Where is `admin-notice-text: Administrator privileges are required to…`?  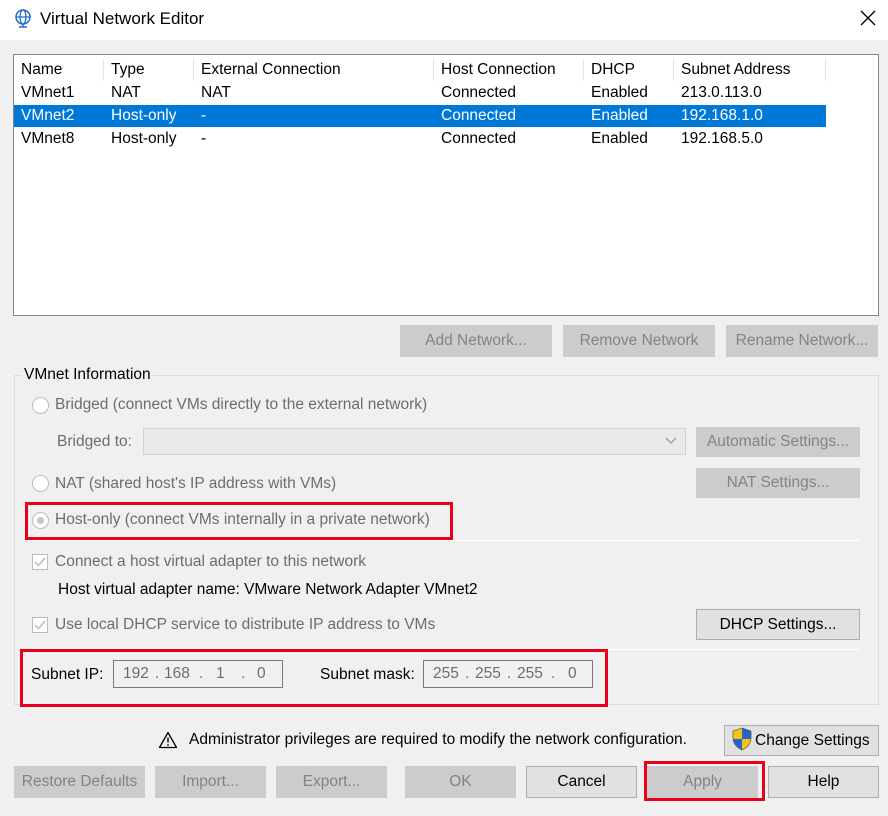 admin-notice-text: Administrator privileges are required to… is located at coordinates (438, 739).